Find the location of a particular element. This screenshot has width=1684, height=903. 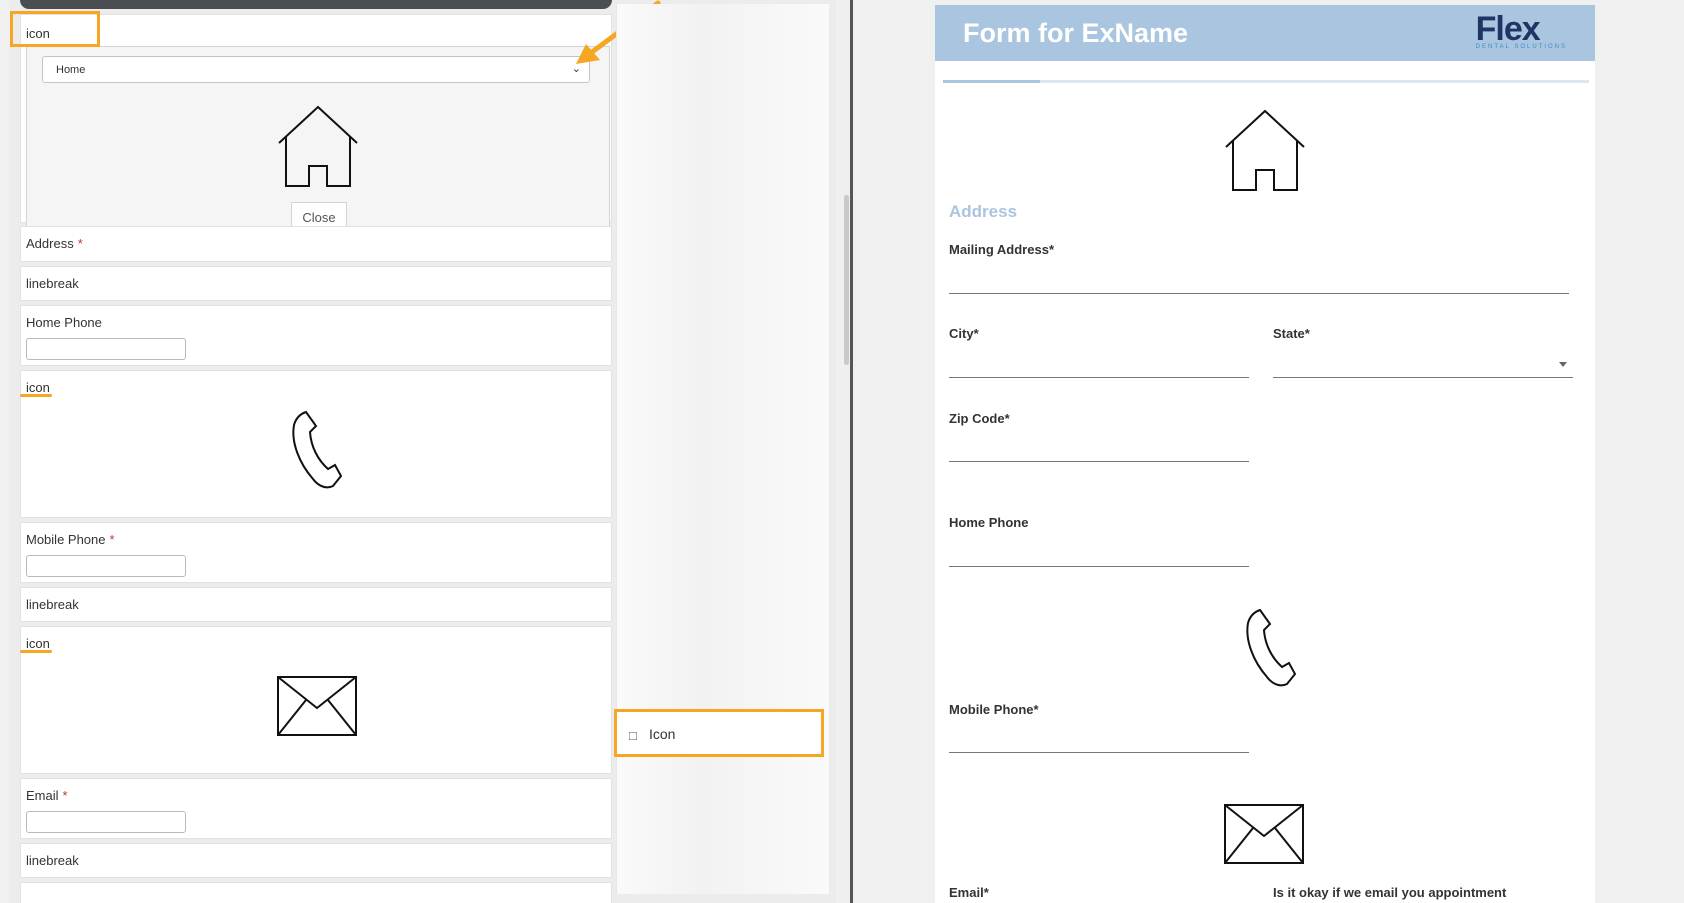

icon-select-value: Home is located at coordinates (71, 70).